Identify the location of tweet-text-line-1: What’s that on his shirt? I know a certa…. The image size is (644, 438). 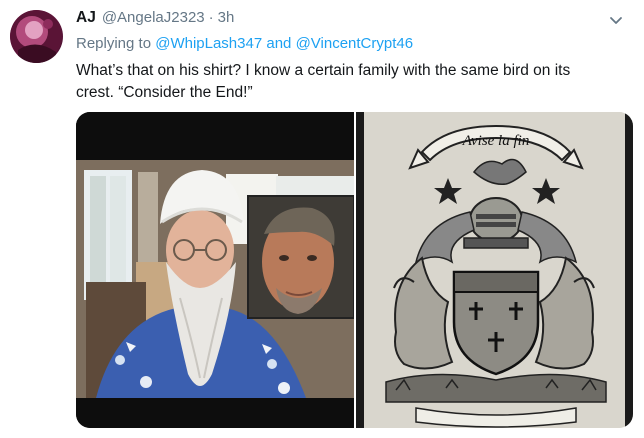
(323, 70).